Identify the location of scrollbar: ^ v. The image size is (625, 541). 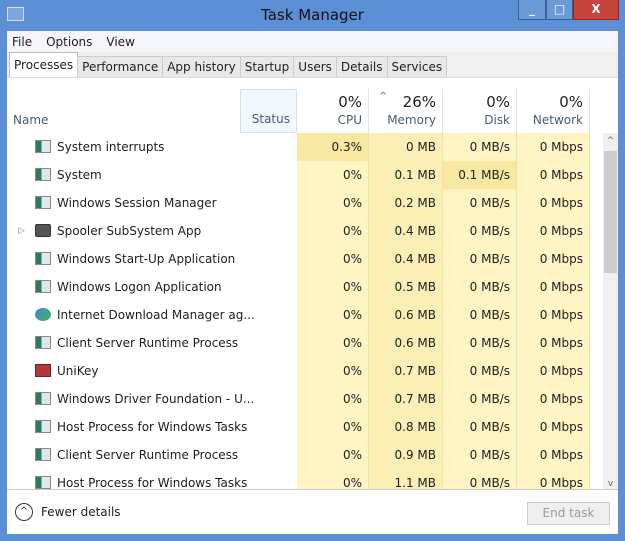
(610, 311).